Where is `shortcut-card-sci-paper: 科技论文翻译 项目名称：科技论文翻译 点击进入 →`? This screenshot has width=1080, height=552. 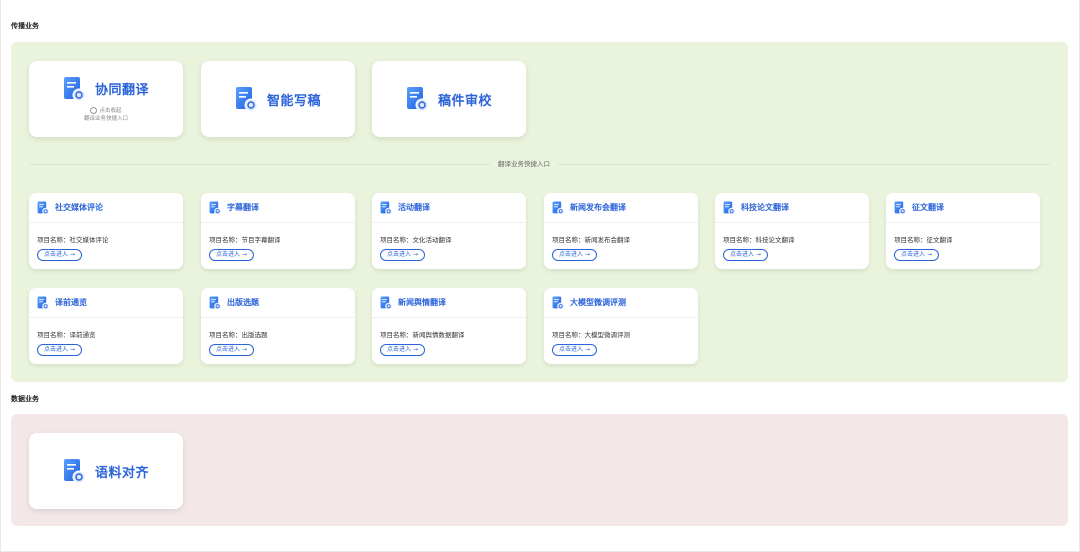
shortcut-card-sci-paper: 科技论文翻译 项目名称：科技论文翻译 点击进入 → is located at coordinates (792, 231).